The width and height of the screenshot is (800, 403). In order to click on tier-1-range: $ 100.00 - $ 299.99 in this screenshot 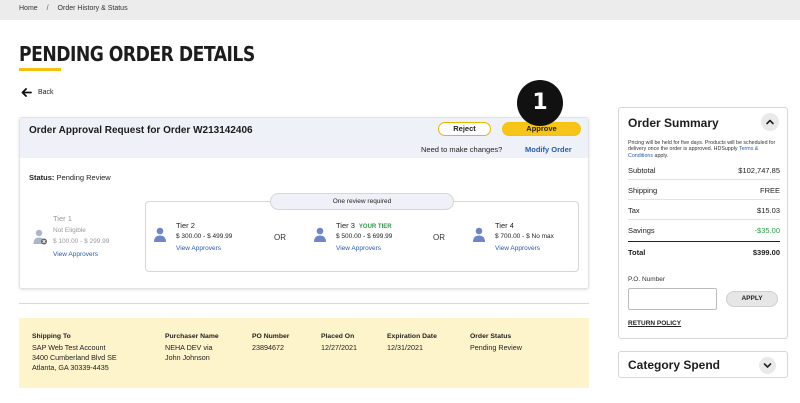, I will do `click(81, 241)`.